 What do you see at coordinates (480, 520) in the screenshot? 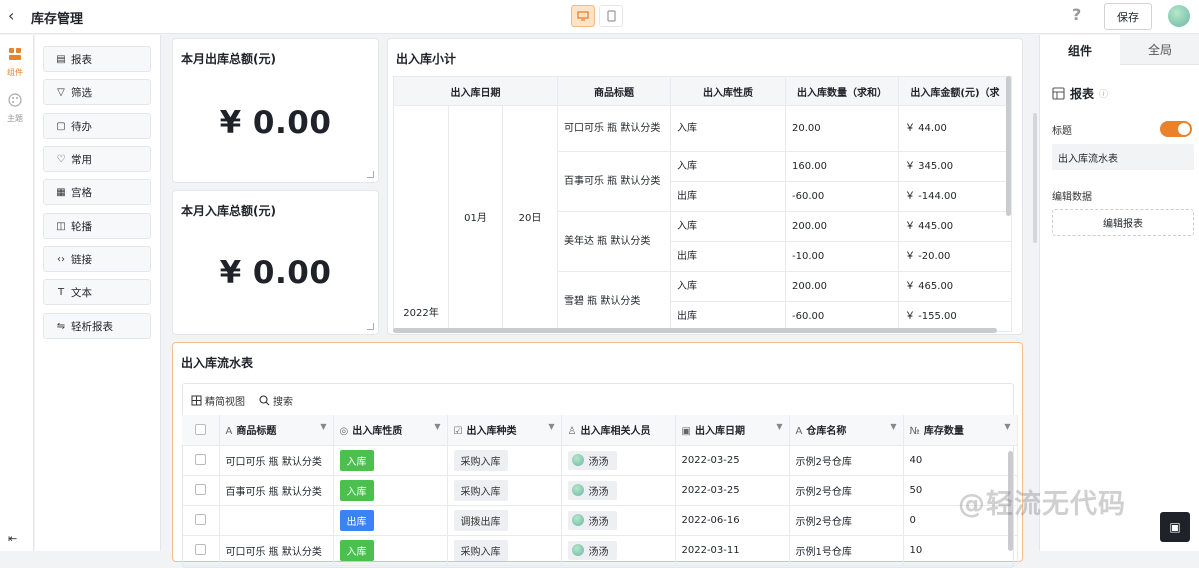
I see `kind-tag: 调拨出库` at bounding box center [480, 520].